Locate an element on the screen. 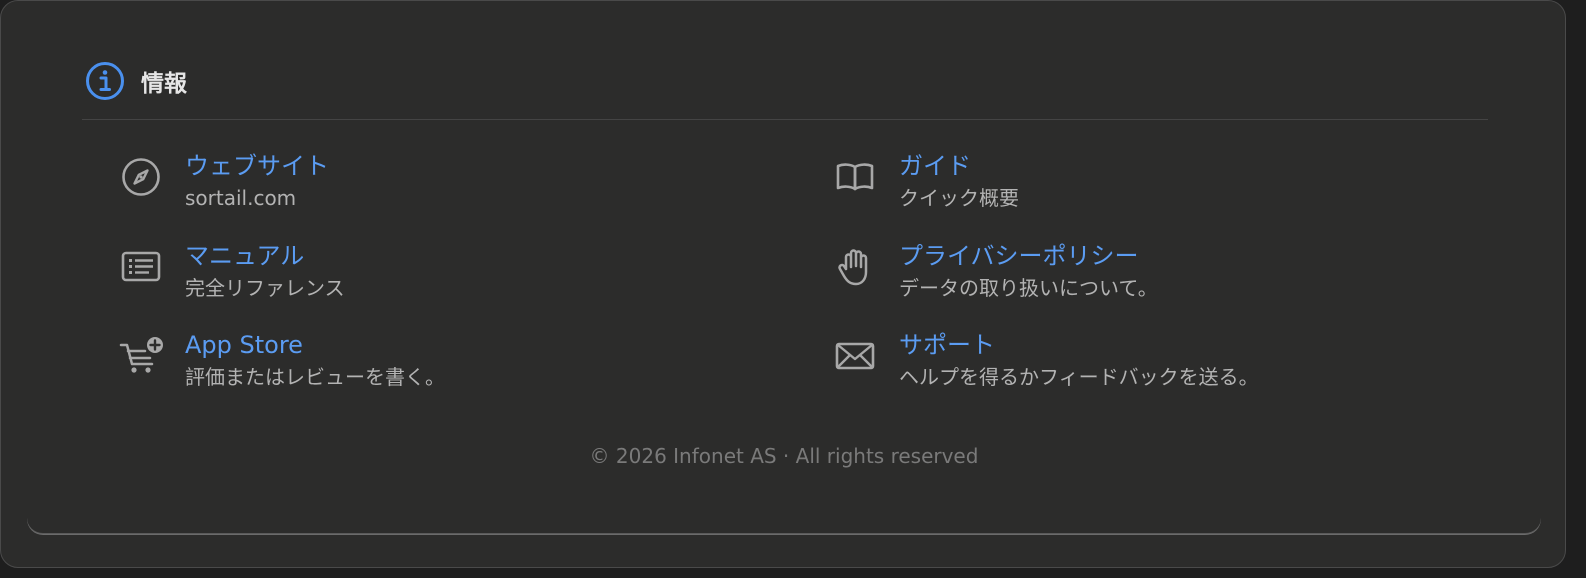 This screenshot has width=1586, height=578. hand-raised-icon is located at coordinates (855, 267).